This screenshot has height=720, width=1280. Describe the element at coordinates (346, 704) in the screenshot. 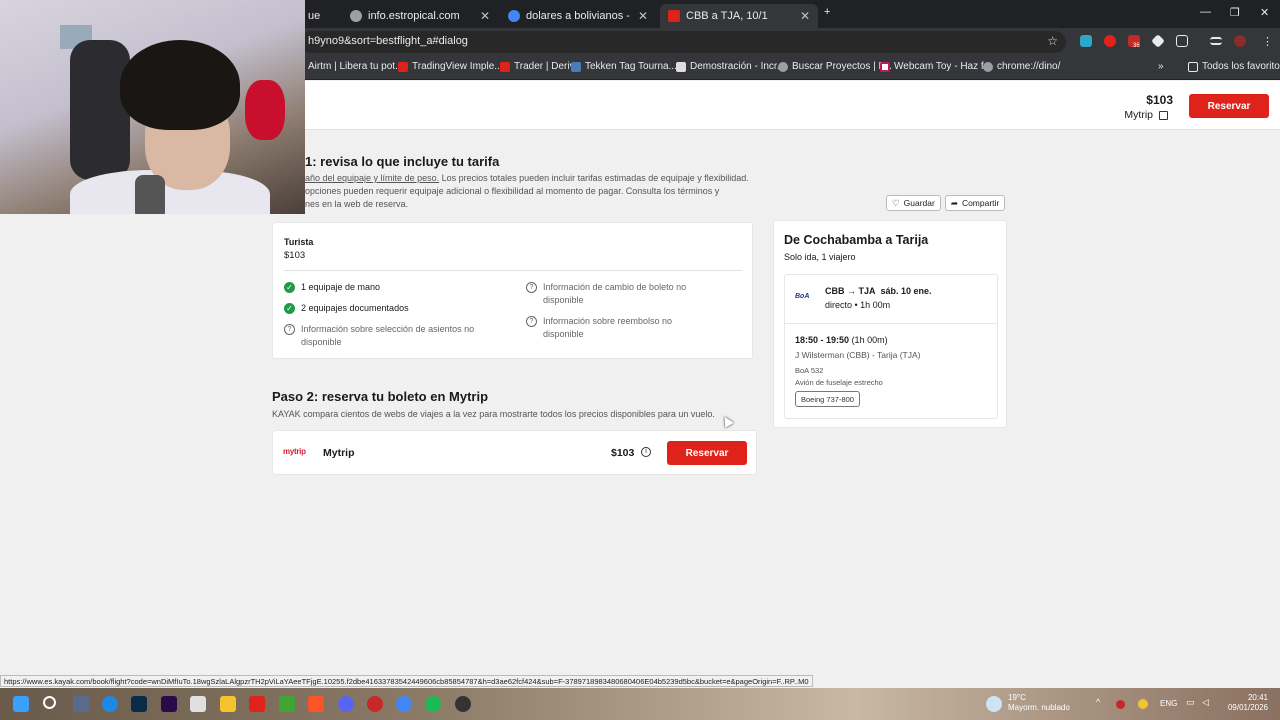

I see `discord-icon` at that location.